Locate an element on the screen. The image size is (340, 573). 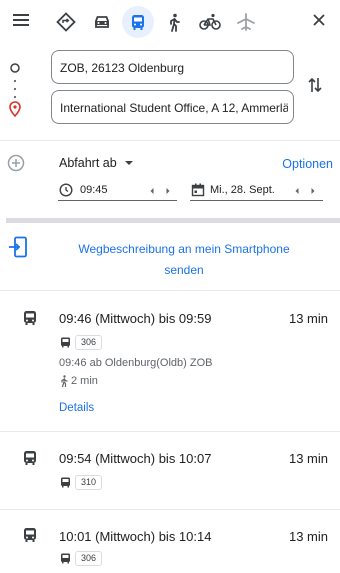
menu-icon is located at coordinates (21, 20).